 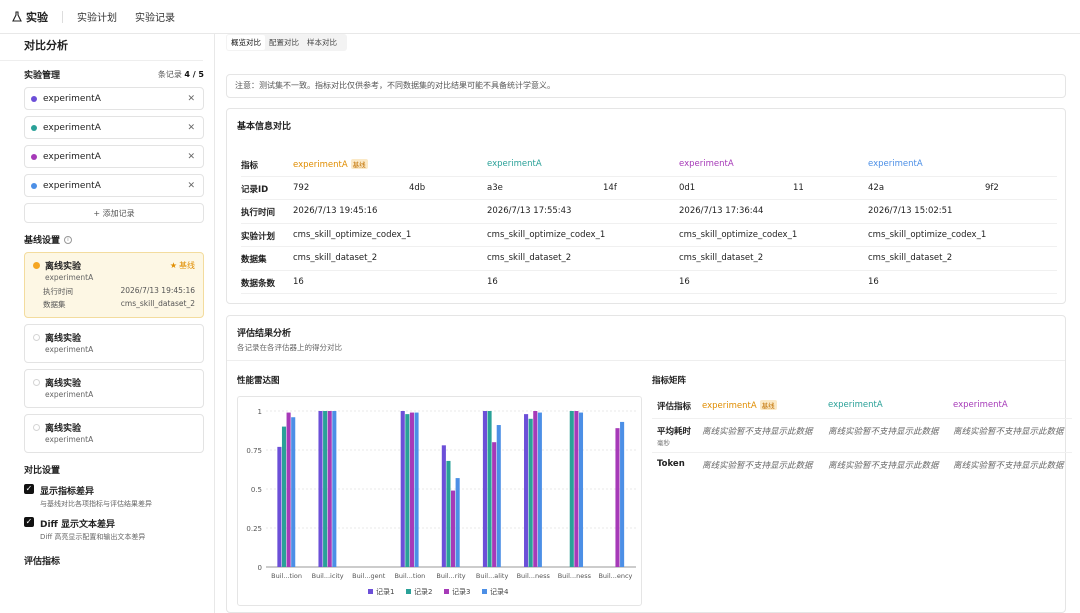 What do you see at coordinates (738, 234) in the screenshot?
I see `info-cell: cms_skill_optimize_codex_1` at bounding box center [738, 234].